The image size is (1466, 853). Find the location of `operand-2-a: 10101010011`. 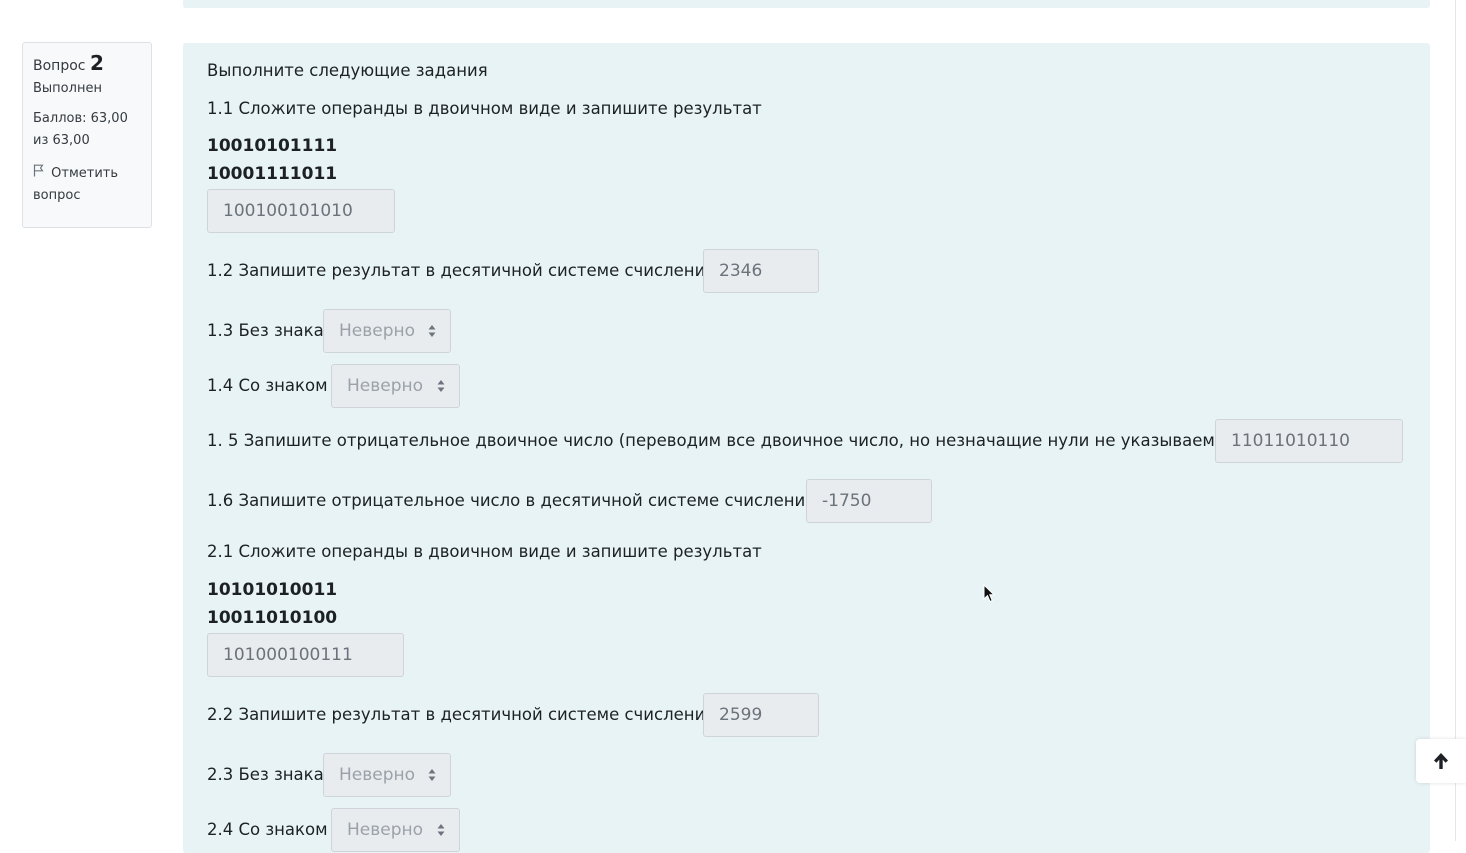

operand-2-a: 10101010011 is located at coordinates (272, 590).